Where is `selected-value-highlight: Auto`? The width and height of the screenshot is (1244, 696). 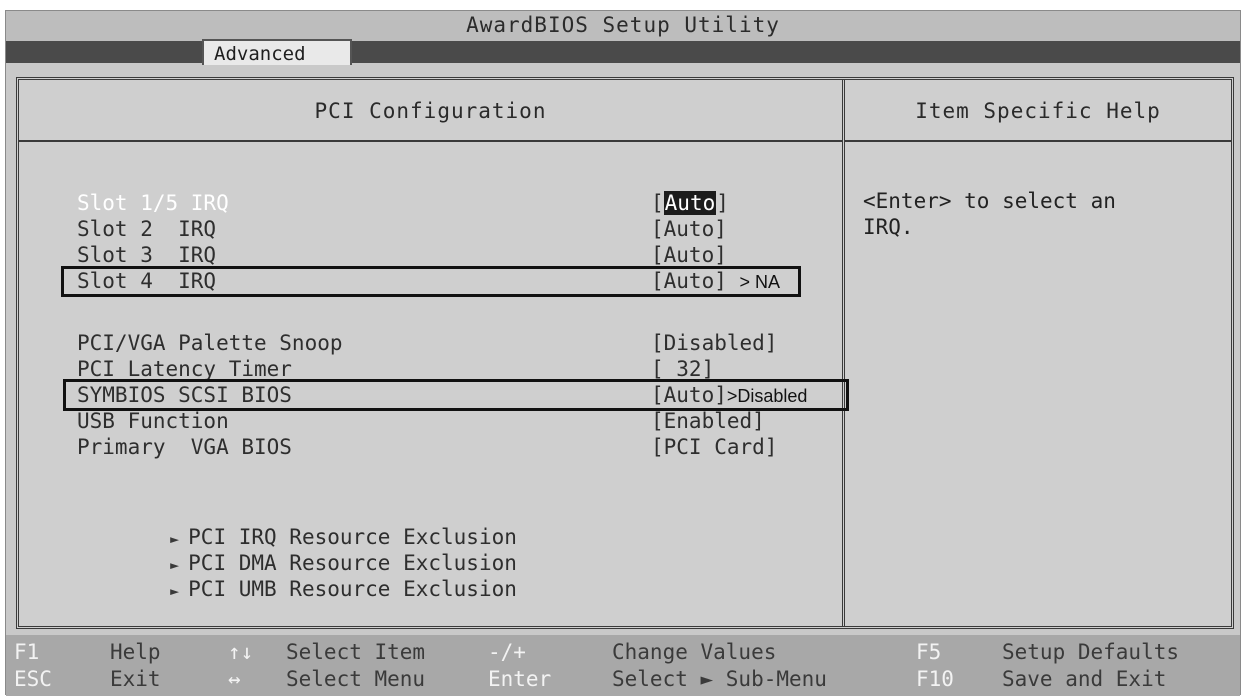 selected-value-highlight: Auto is located at coordinates (690, 203).